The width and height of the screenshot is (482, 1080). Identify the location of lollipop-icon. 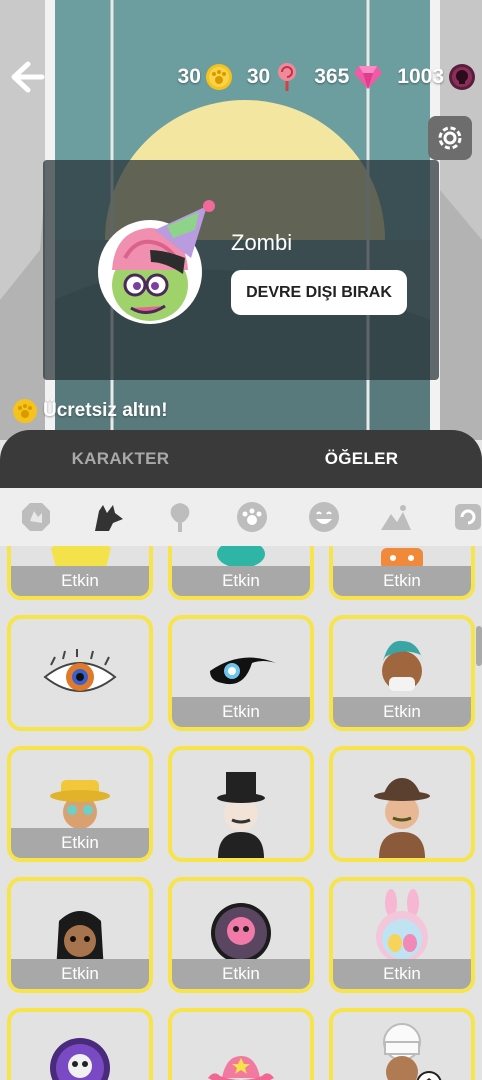
(287, 77).